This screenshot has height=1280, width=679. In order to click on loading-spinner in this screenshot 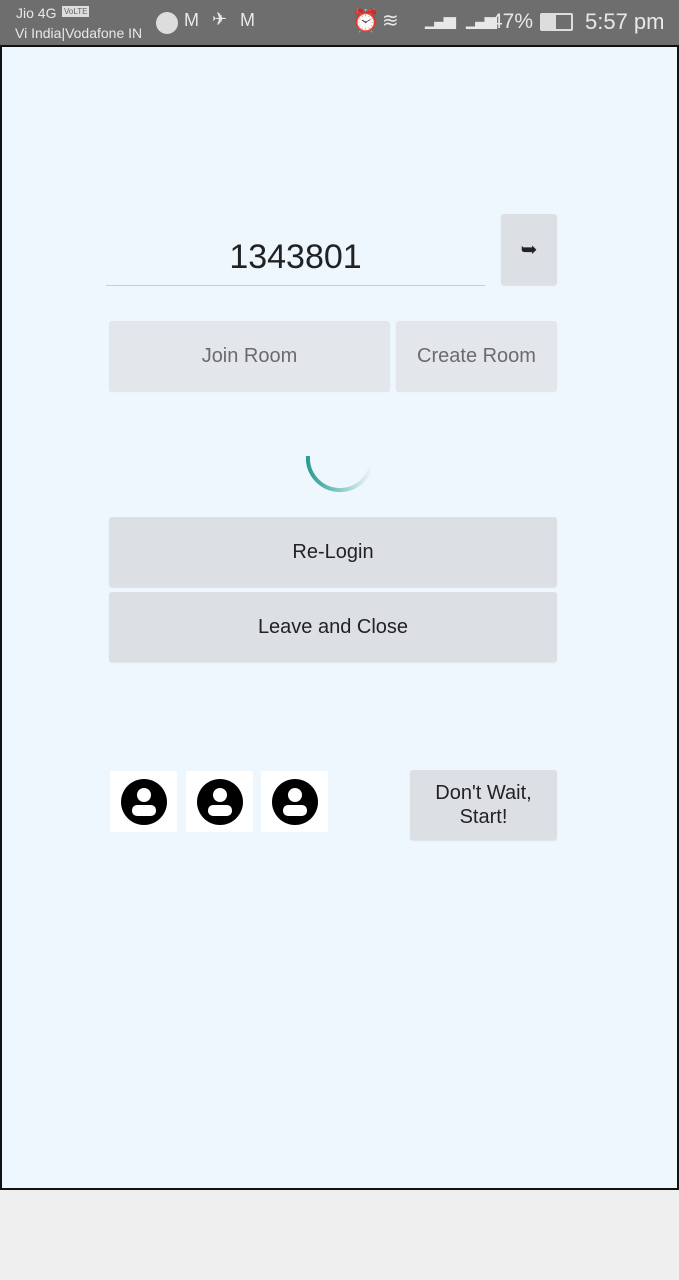, I will do `click(339, 473)`.